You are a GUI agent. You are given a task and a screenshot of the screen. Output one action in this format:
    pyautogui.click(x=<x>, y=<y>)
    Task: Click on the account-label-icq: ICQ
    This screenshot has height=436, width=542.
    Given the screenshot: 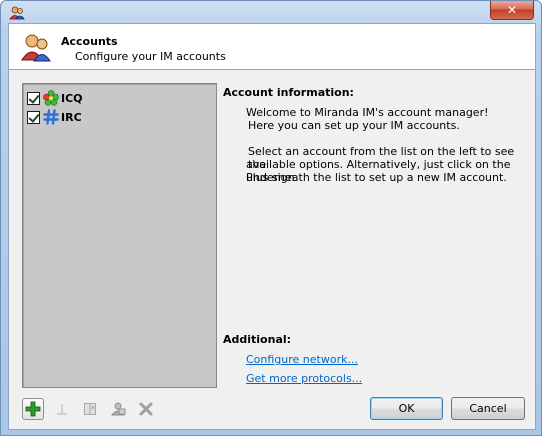 What is the action you would take?
    pyautogui.click(x=72, y=98)
    